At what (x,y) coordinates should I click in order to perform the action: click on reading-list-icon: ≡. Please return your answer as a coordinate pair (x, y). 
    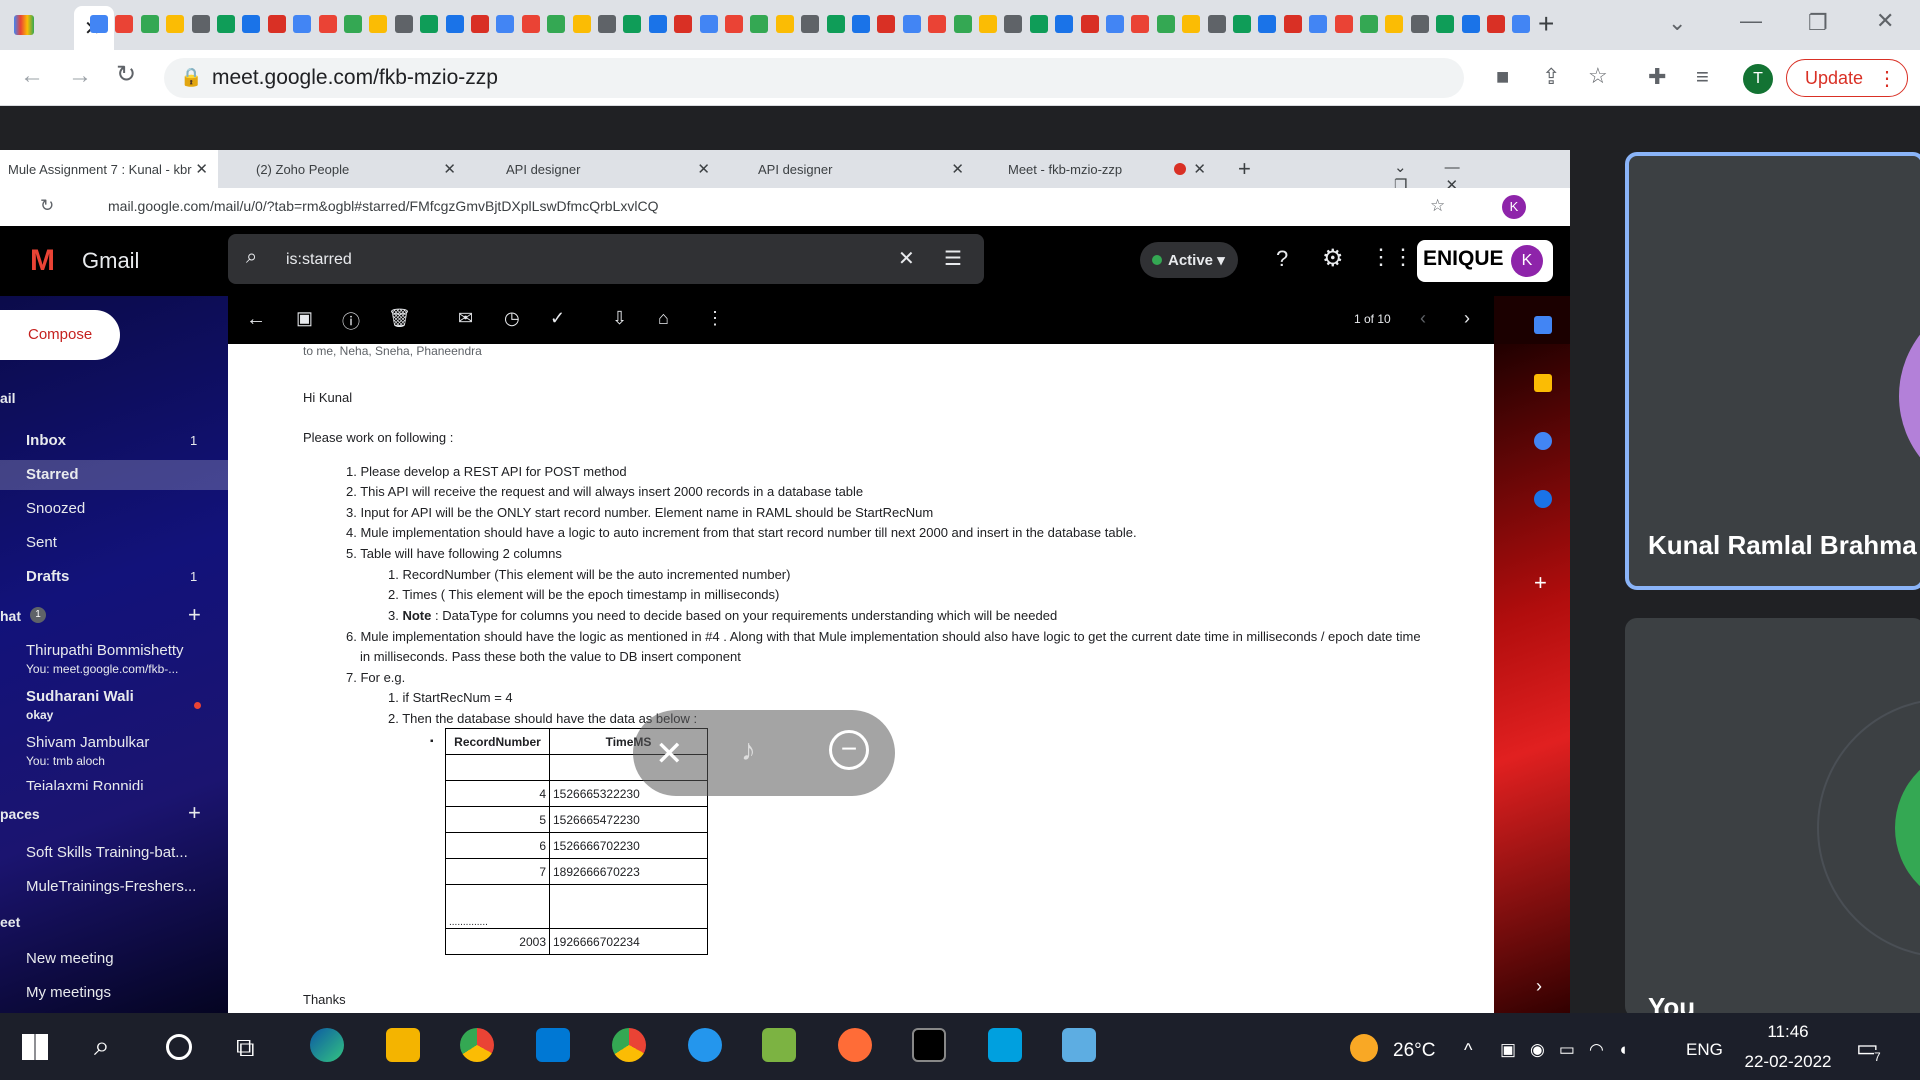
    Looking at the image, I should click on (1702, 77).